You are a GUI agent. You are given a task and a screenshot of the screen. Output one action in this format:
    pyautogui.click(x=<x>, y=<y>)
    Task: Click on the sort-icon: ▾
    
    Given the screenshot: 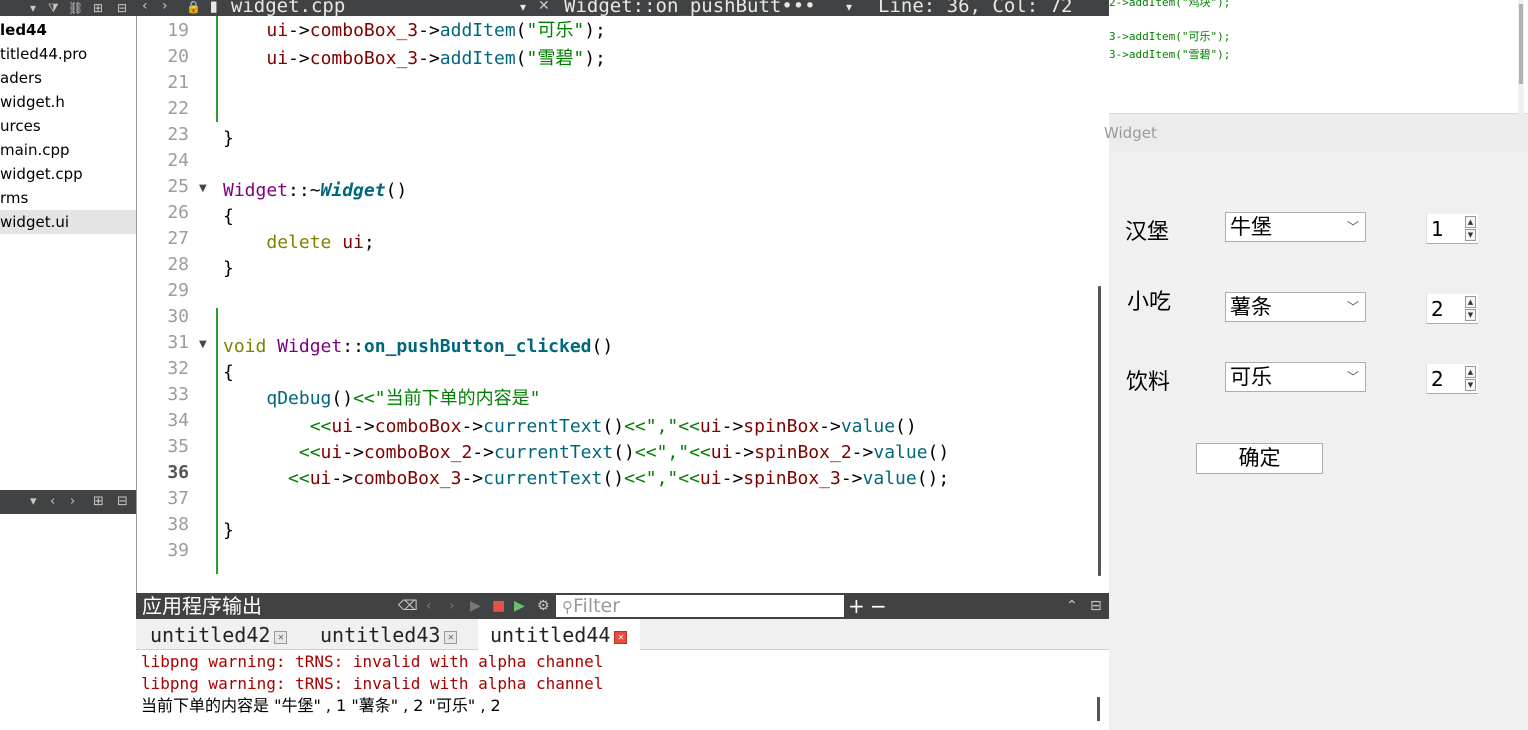 What is the action you would take?
    pyautogui.click(x=33, y=8)
    